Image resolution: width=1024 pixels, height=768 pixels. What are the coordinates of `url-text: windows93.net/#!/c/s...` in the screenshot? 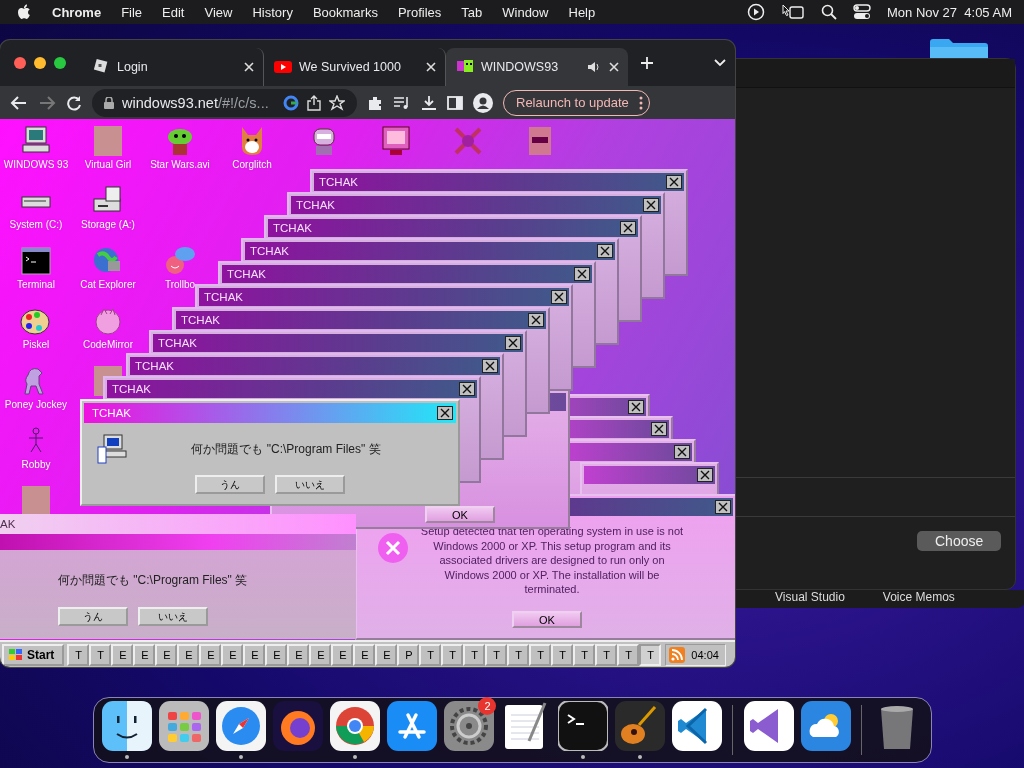 It's located at (198, 102).